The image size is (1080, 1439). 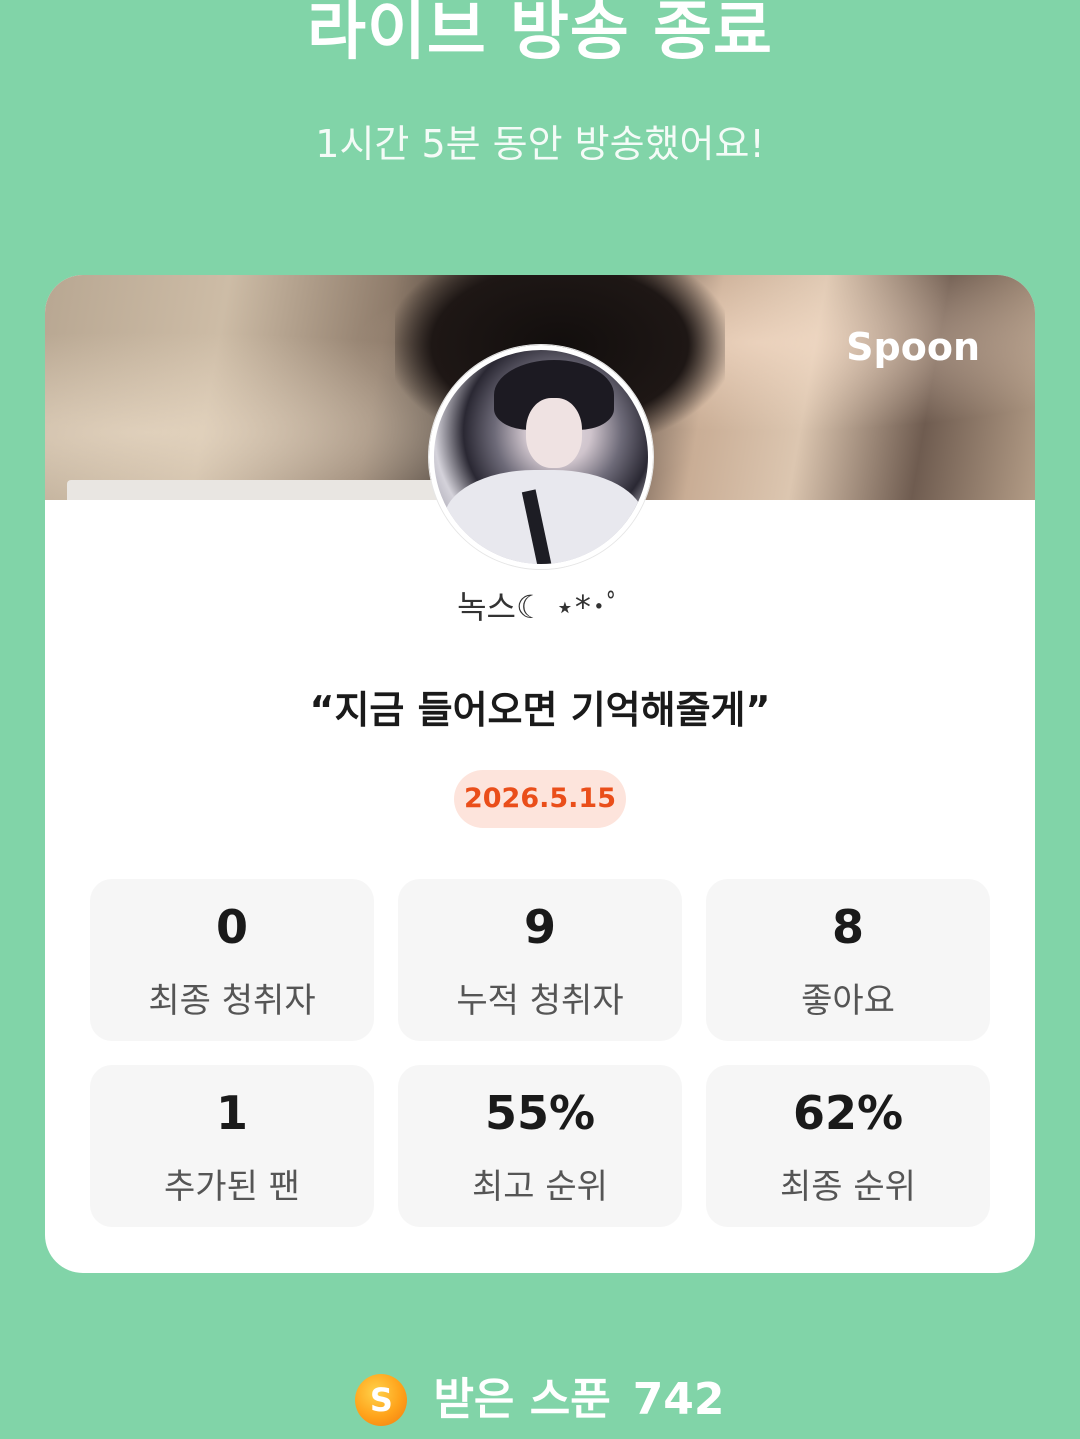 I want to click on stat-label: 최고 순위, so click(x=540, y=1187).